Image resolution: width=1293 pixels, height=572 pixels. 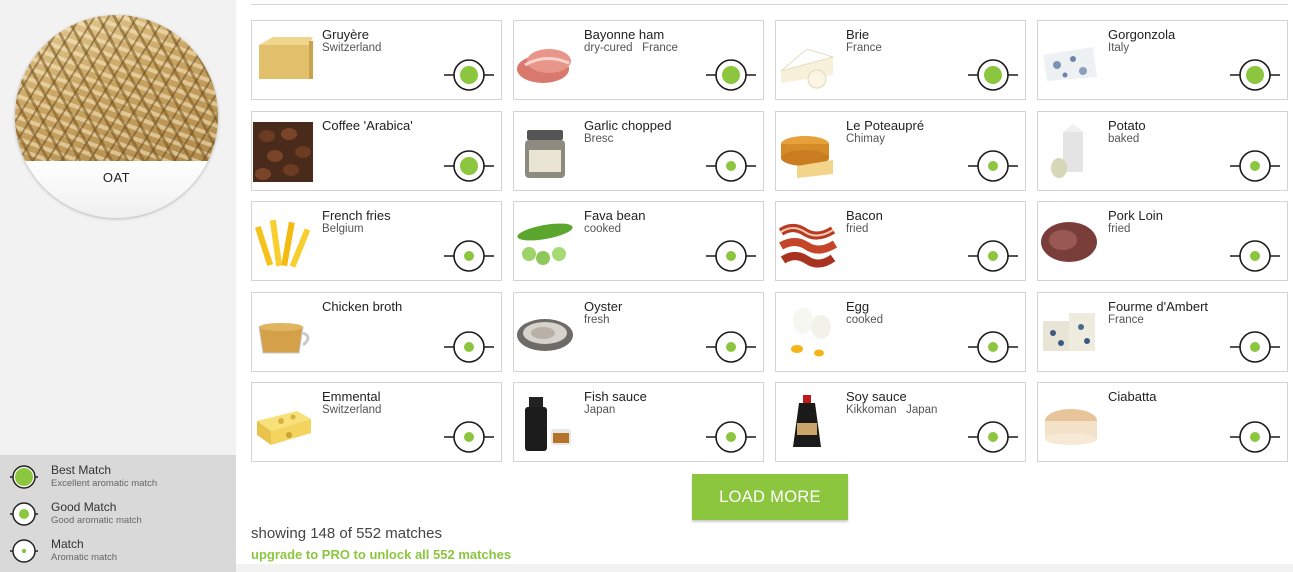 What do you see at coordinates (807, 333) in the screenshot?
I see `eggs-image` at bounding box center [807, 333].